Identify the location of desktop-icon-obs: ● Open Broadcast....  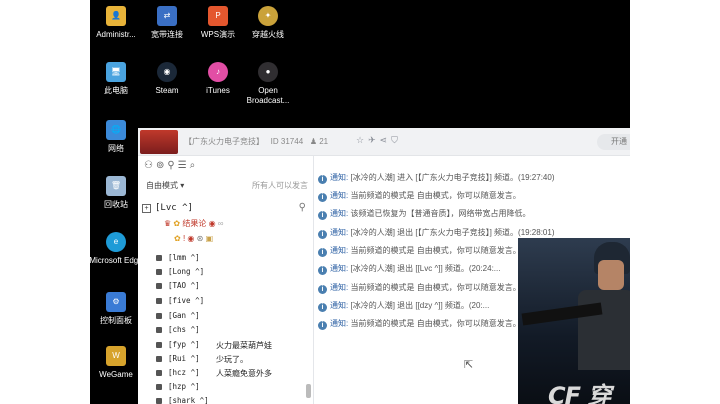
(268, 84).